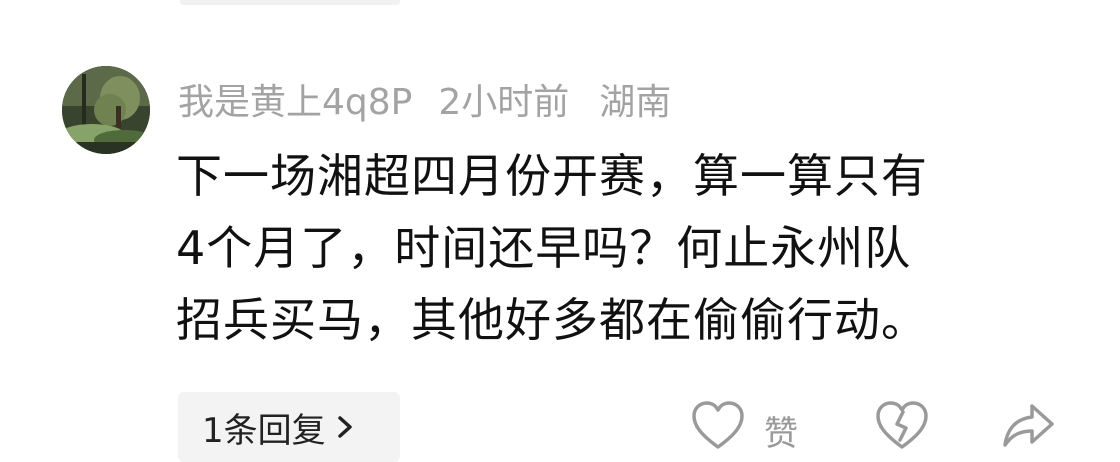  What do you see at coordinates (552, 320) in the screenshot?
I see `comment-line: 招兵买马，其他好多都在偷偷行动。` at bounding box center [552, 320].